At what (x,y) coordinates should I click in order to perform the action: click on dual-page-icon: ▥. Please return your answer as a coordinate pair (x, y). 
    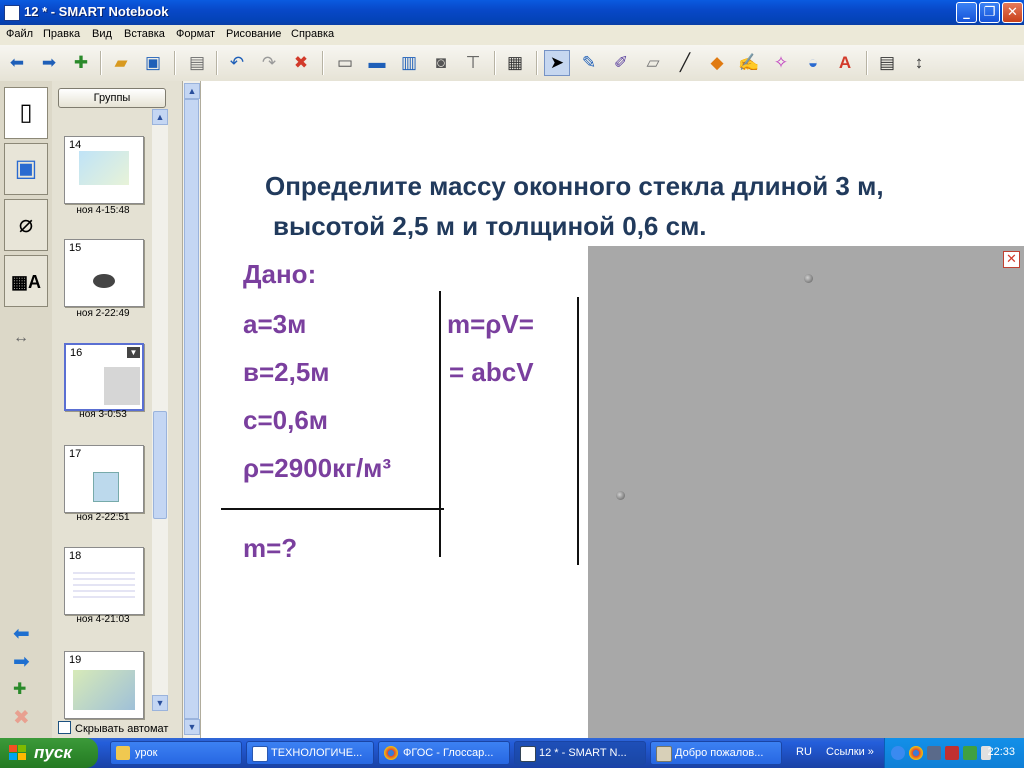
    Looking at the image, I should click on (409, 63).